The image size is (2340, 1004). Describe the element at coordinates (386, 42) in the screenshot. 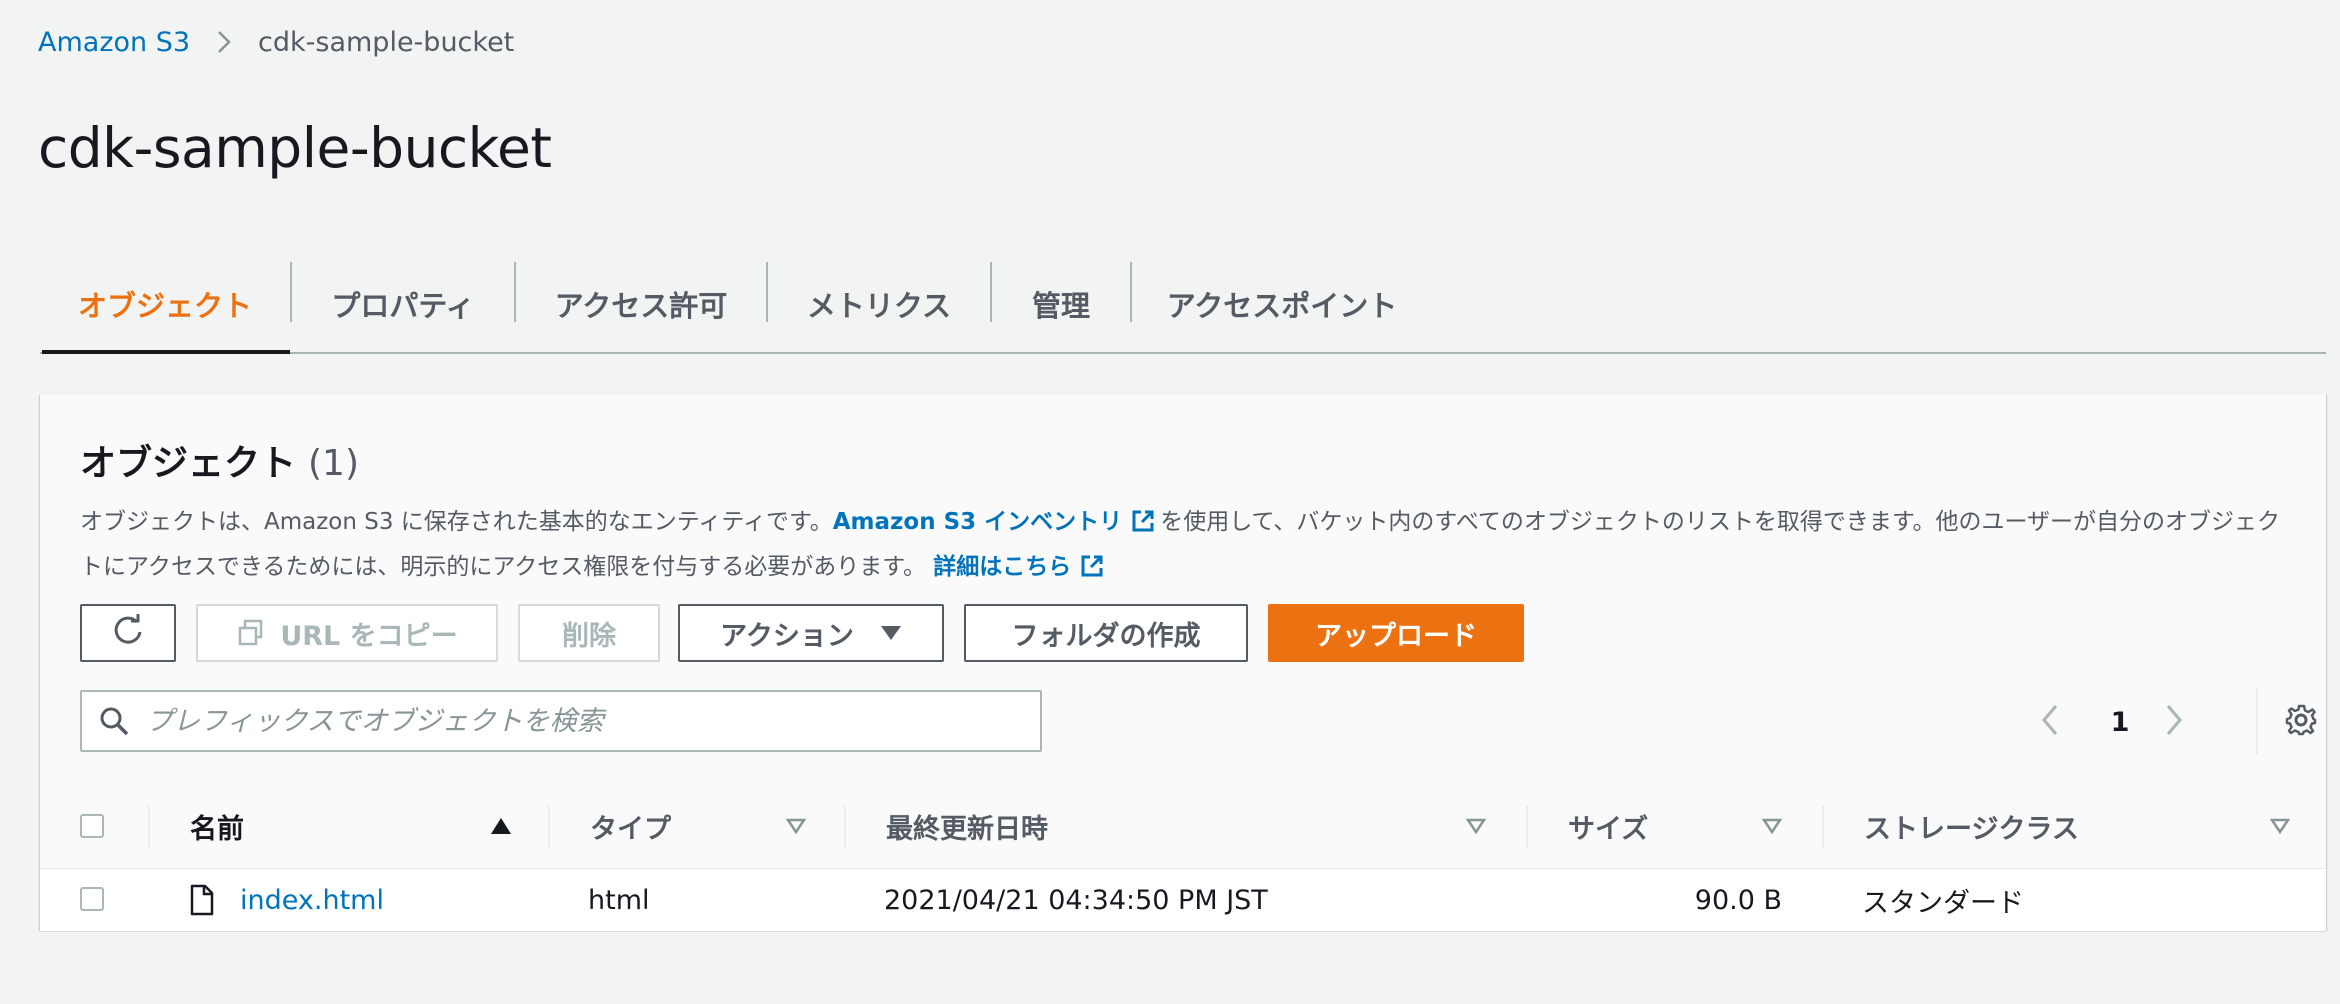

I see `breadcrumb-item-current: cdk-sample-bucket` at that location.